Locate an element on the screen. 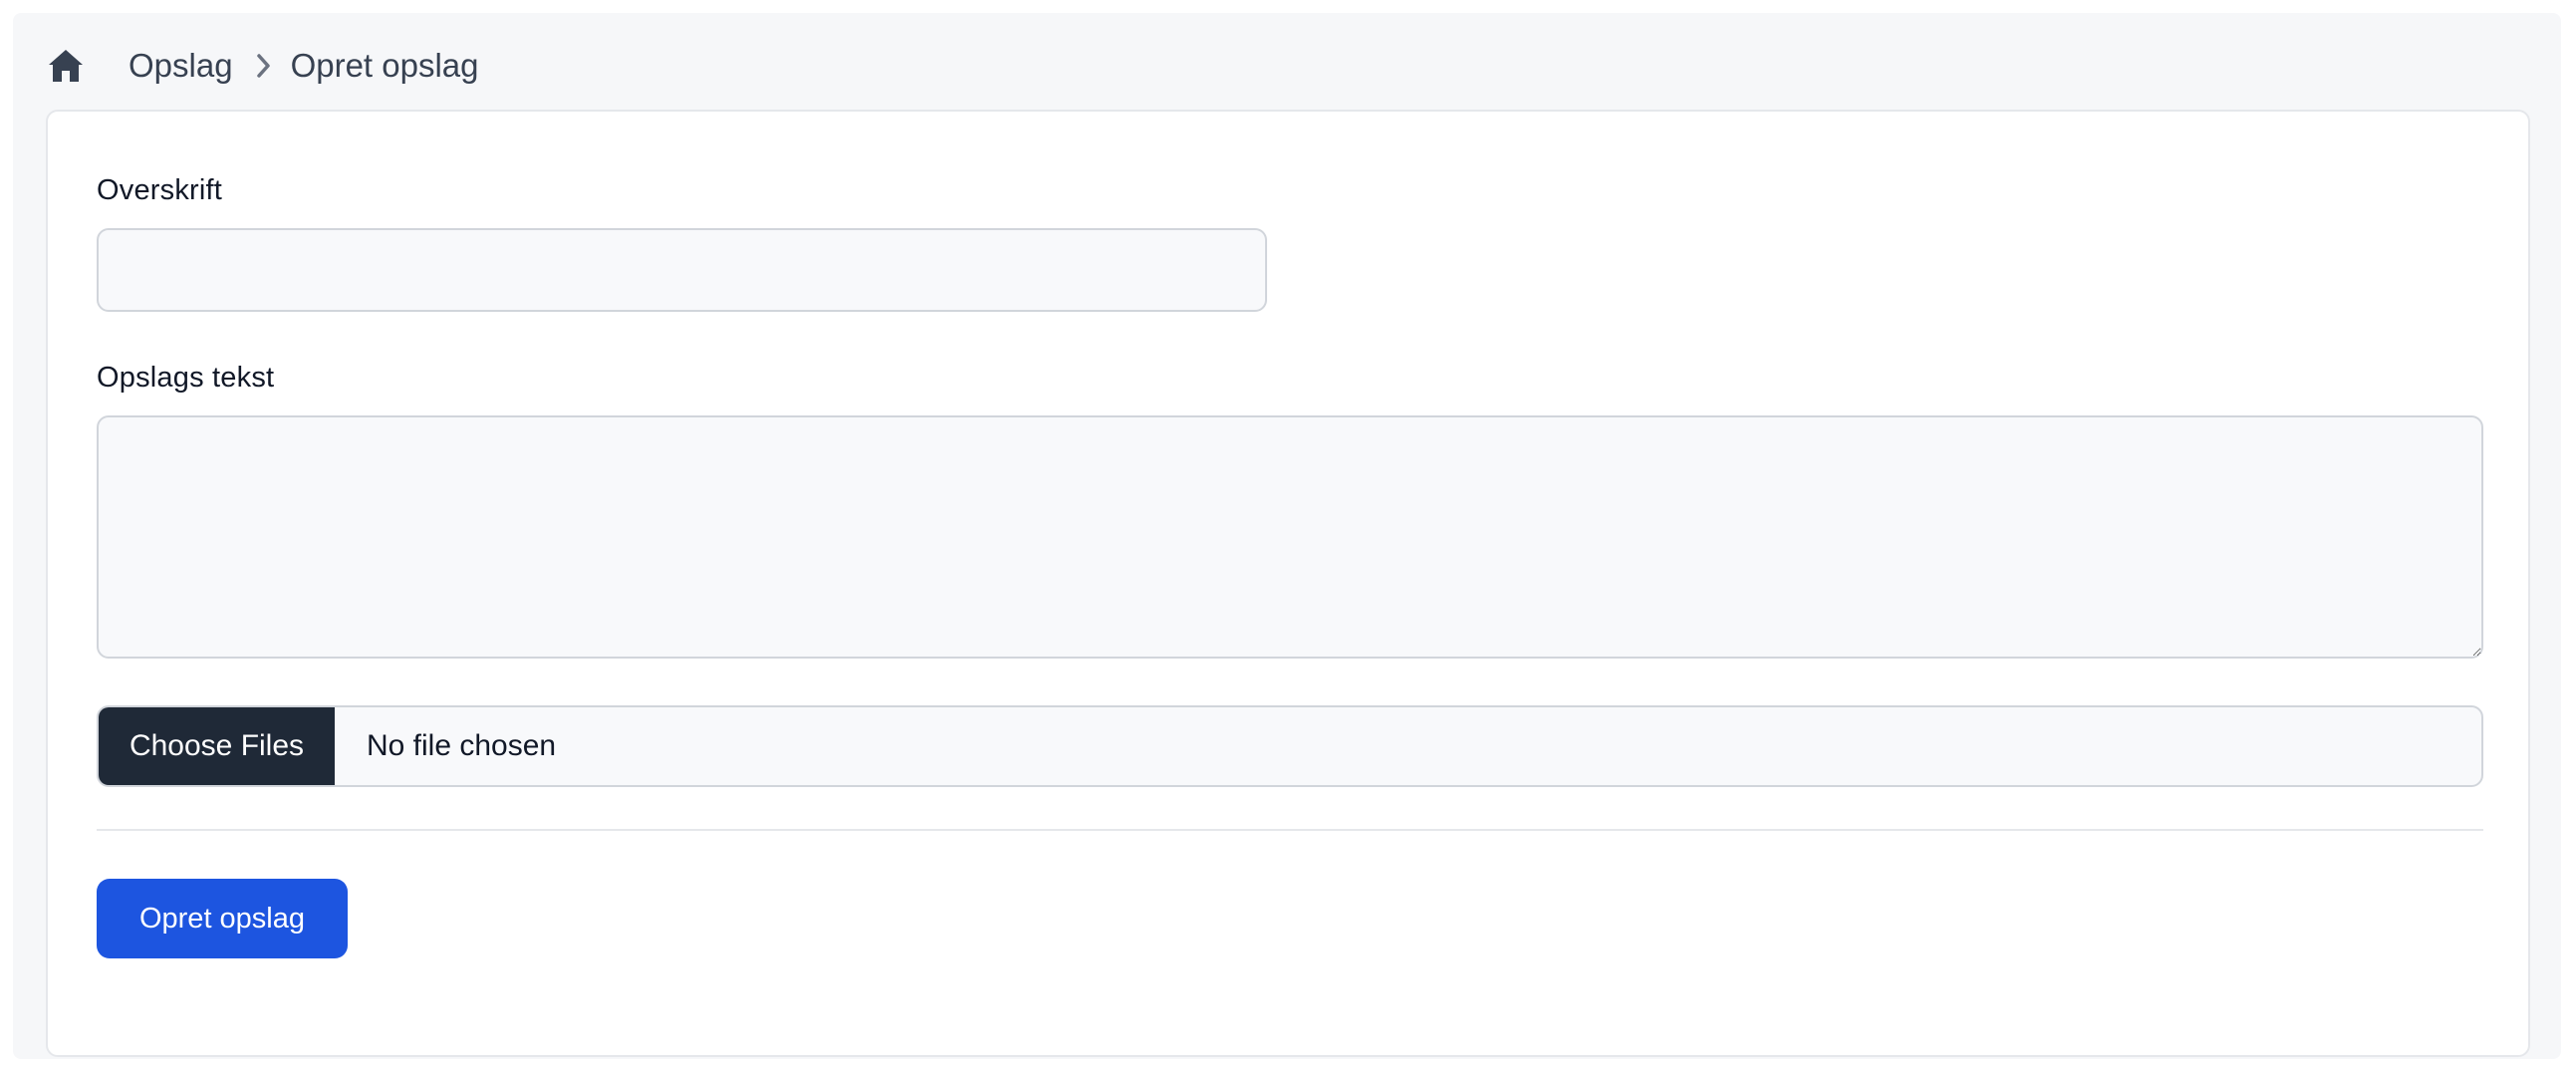 The width and height of the screenshot is (2576, 1072). chevron-right-icon is located at coordinates (264, 66).